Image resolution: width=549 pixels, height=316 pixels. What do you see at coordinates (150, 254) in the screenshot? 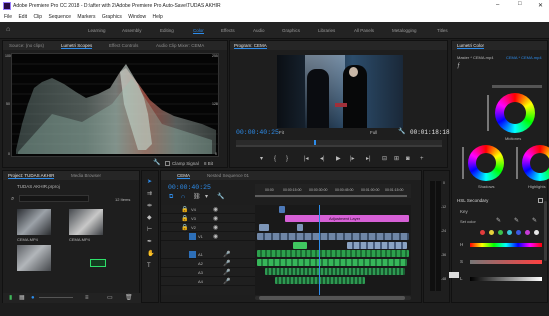
I see `hand-tool-icon: ✋` at bounding box center [150, 254].